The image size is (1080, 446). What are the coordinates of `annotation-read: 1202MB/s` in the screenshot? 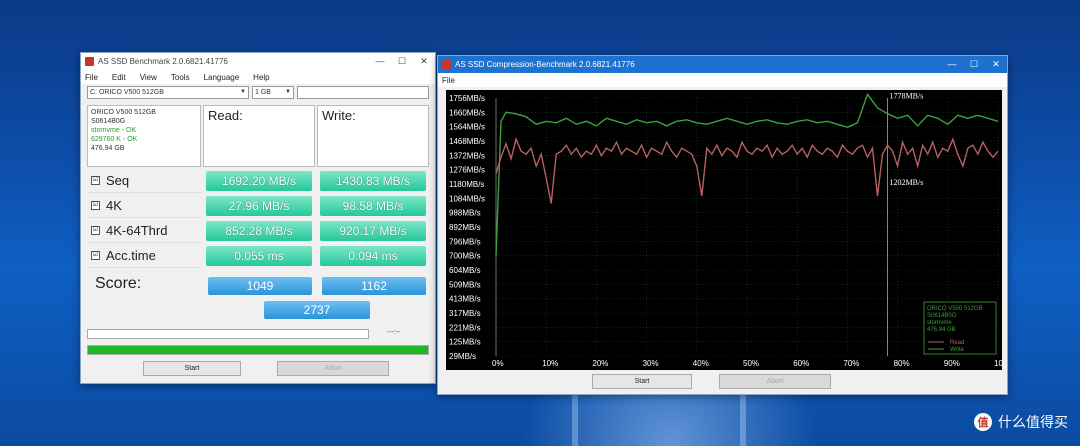 It's located at (907, 182).